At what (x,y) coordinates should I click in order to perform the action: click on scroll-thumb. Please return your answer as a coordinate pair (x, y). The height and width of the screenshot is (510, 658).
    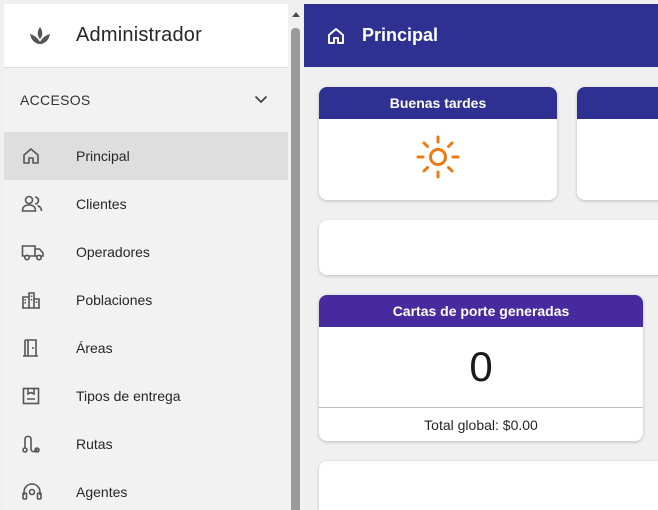
    Looking at the image, I should click on (295, 269).